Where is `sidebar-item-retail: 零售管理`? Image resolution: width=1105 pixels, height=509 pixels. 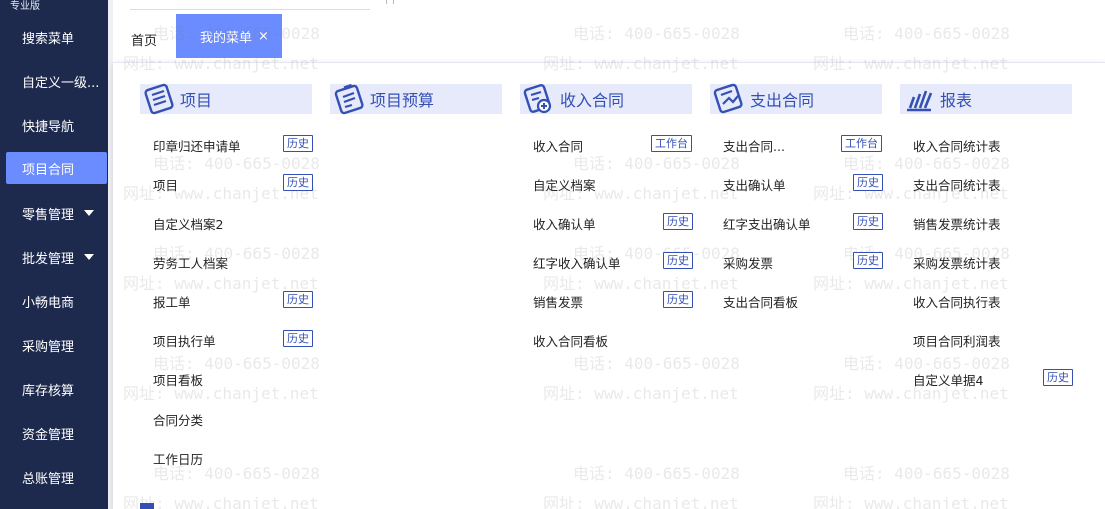
sidebar-item-retail: 零售管理 is located at coordinates (54, 213).